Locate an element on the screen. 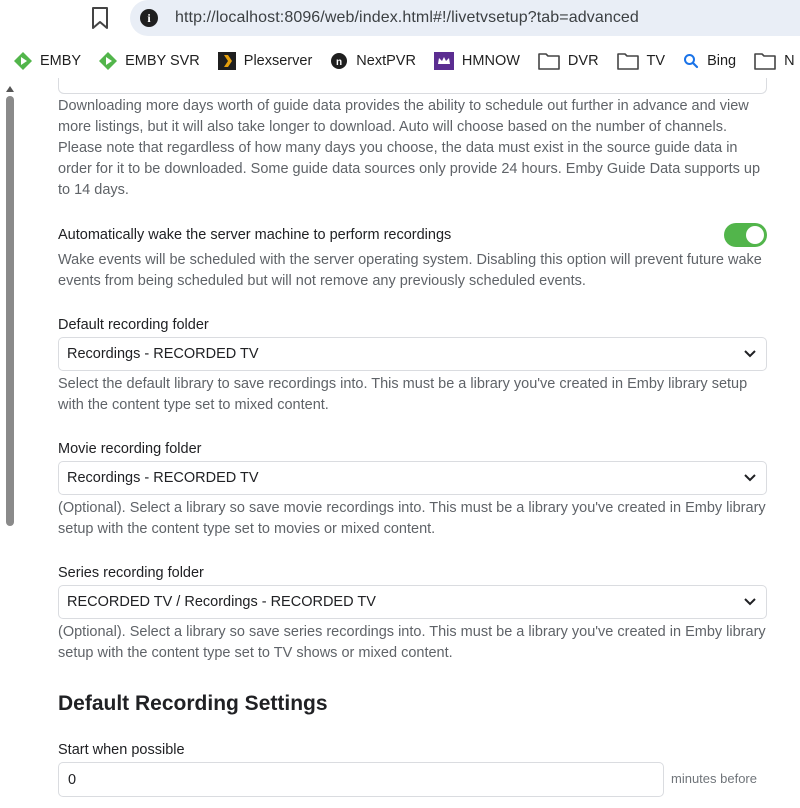 The height and width of the screenshot is (808, 800). bookmark-label: TV is located at coordinates (656, 61).